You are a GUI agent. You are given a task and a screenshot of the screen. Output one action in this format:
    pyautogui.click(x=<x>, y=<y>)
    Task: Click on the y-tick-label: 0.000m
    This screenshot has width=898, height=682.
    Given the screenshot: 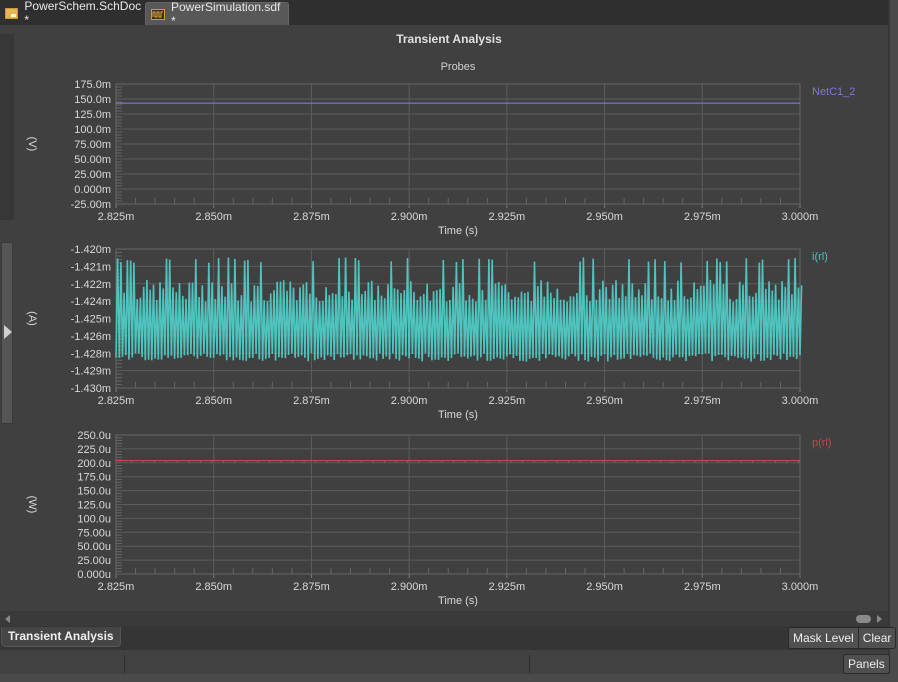 What is the action you would take?
    pyautogui.click(x=92, y=190)
    